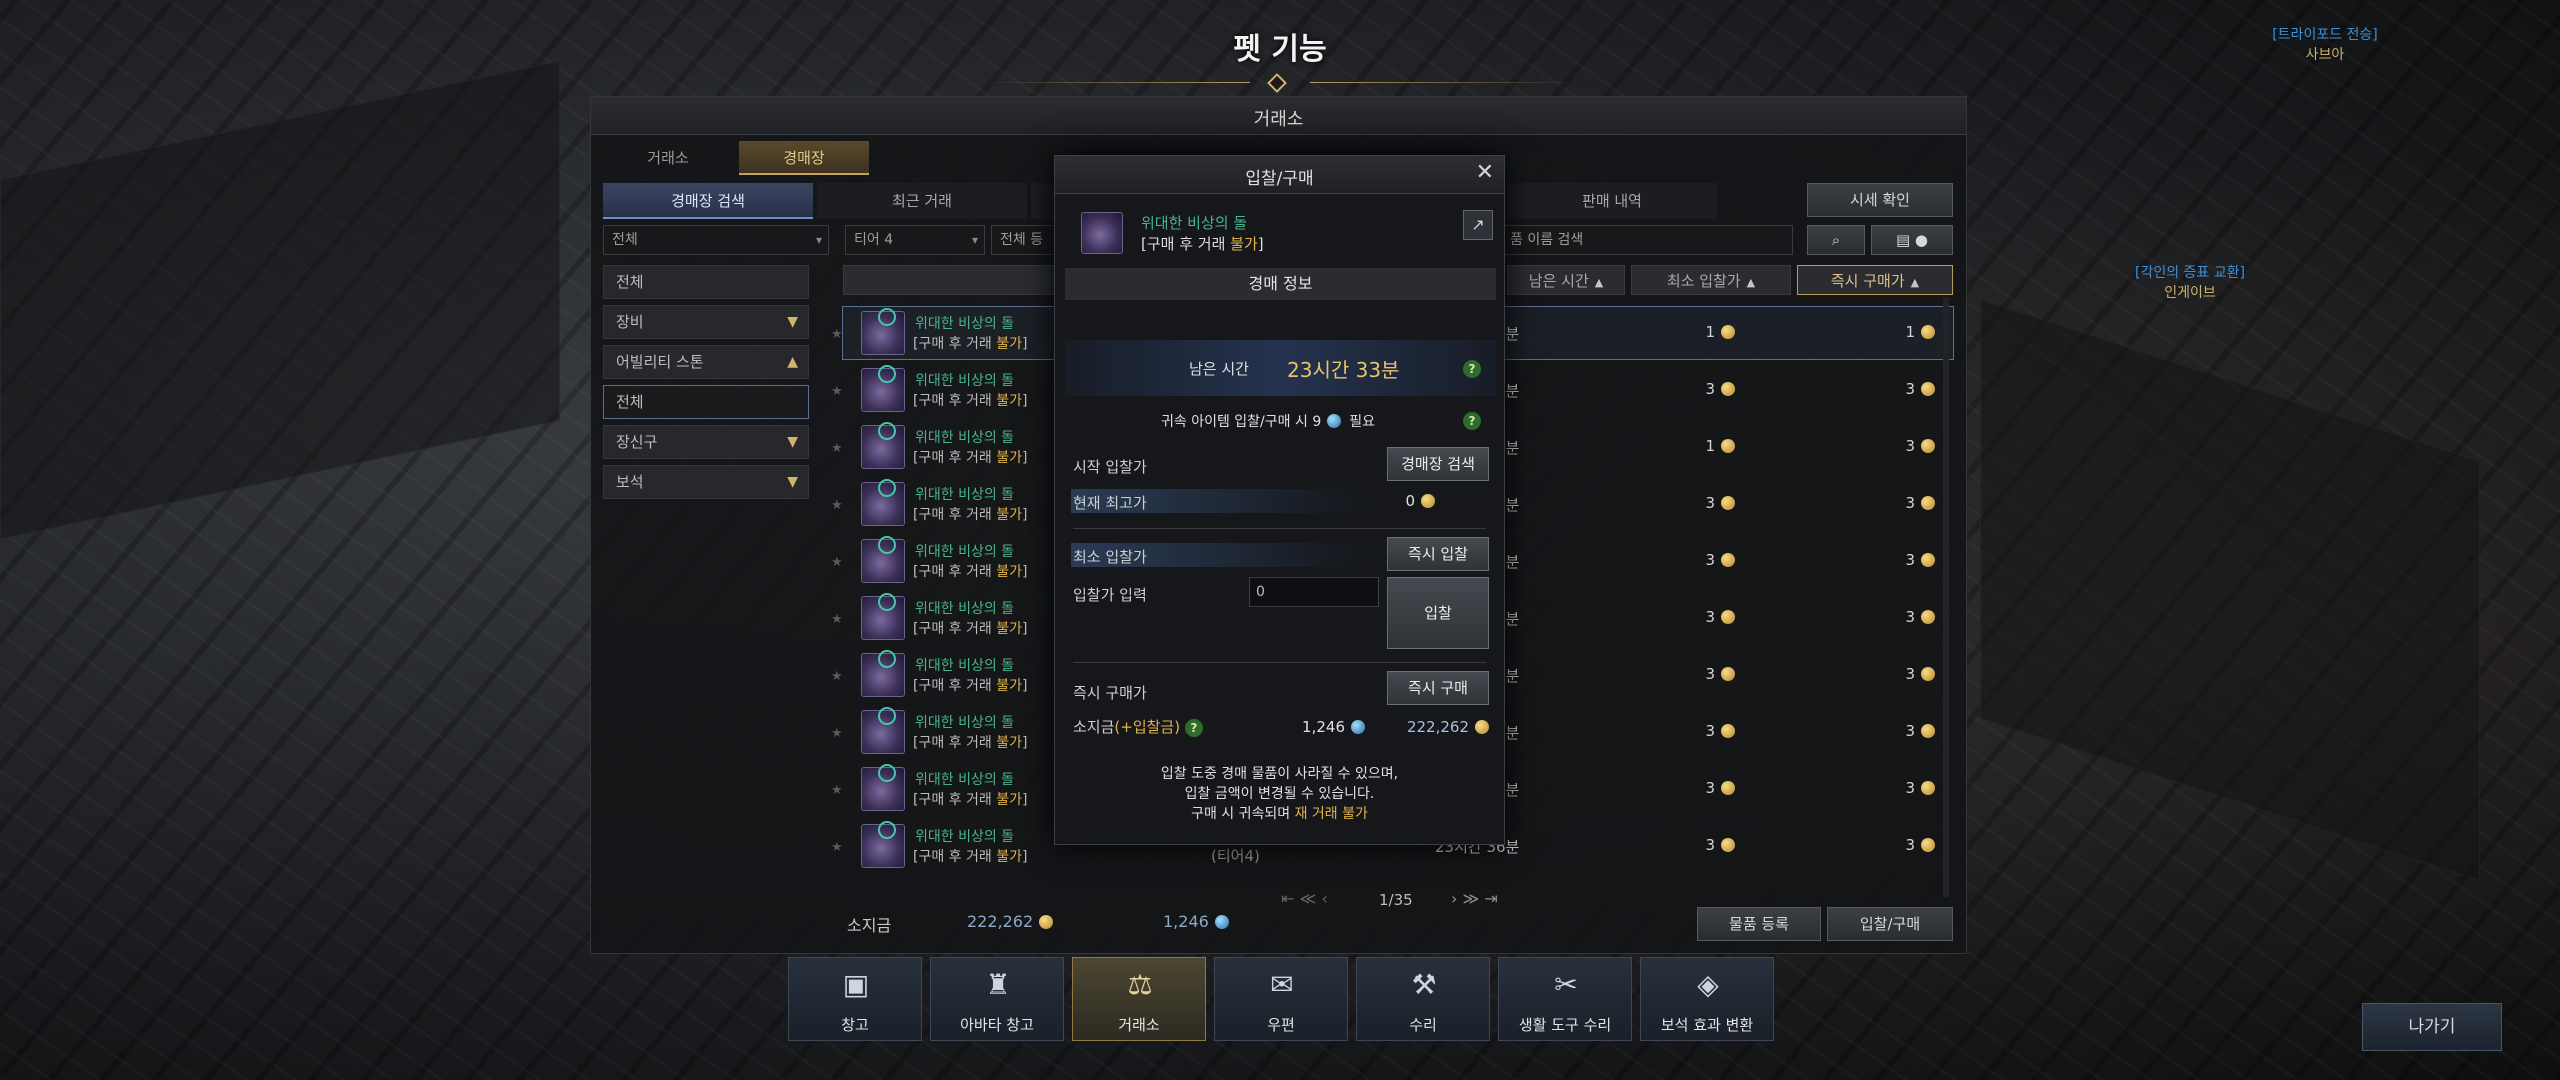  What do you see at coordinates (706, 322) in the screenshot?
I see `sidebar-item-equipment: 장비 ▼` at bounding box center [706, 322].